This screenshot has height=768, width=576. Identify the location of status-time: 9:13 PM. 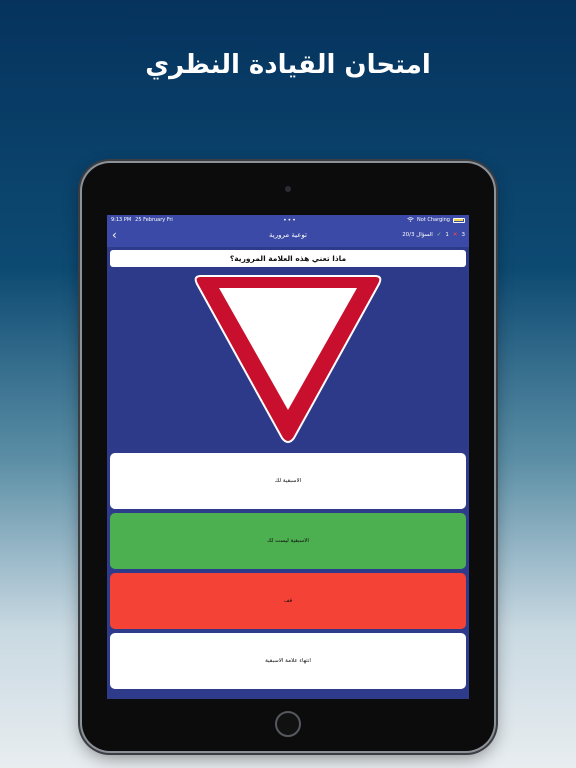
(121, 220).